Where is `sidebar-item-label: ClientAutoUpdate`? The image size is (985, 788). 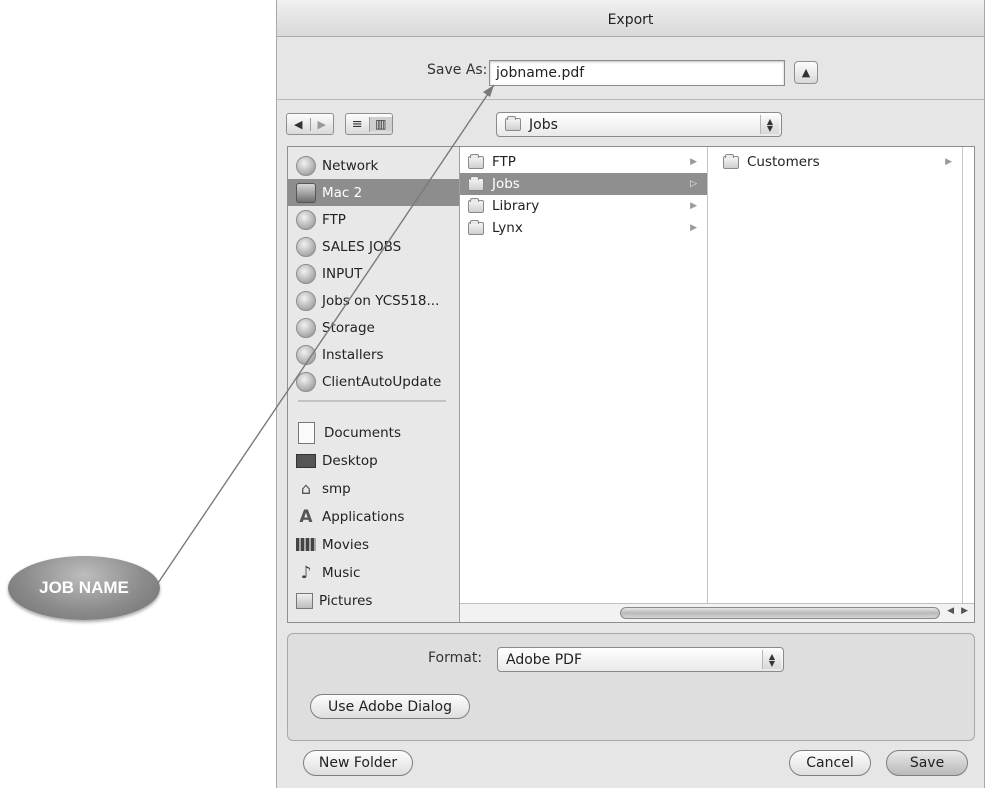 sidebar-item-label: ClientAutoUpdate is located at coordinates (382, 381).